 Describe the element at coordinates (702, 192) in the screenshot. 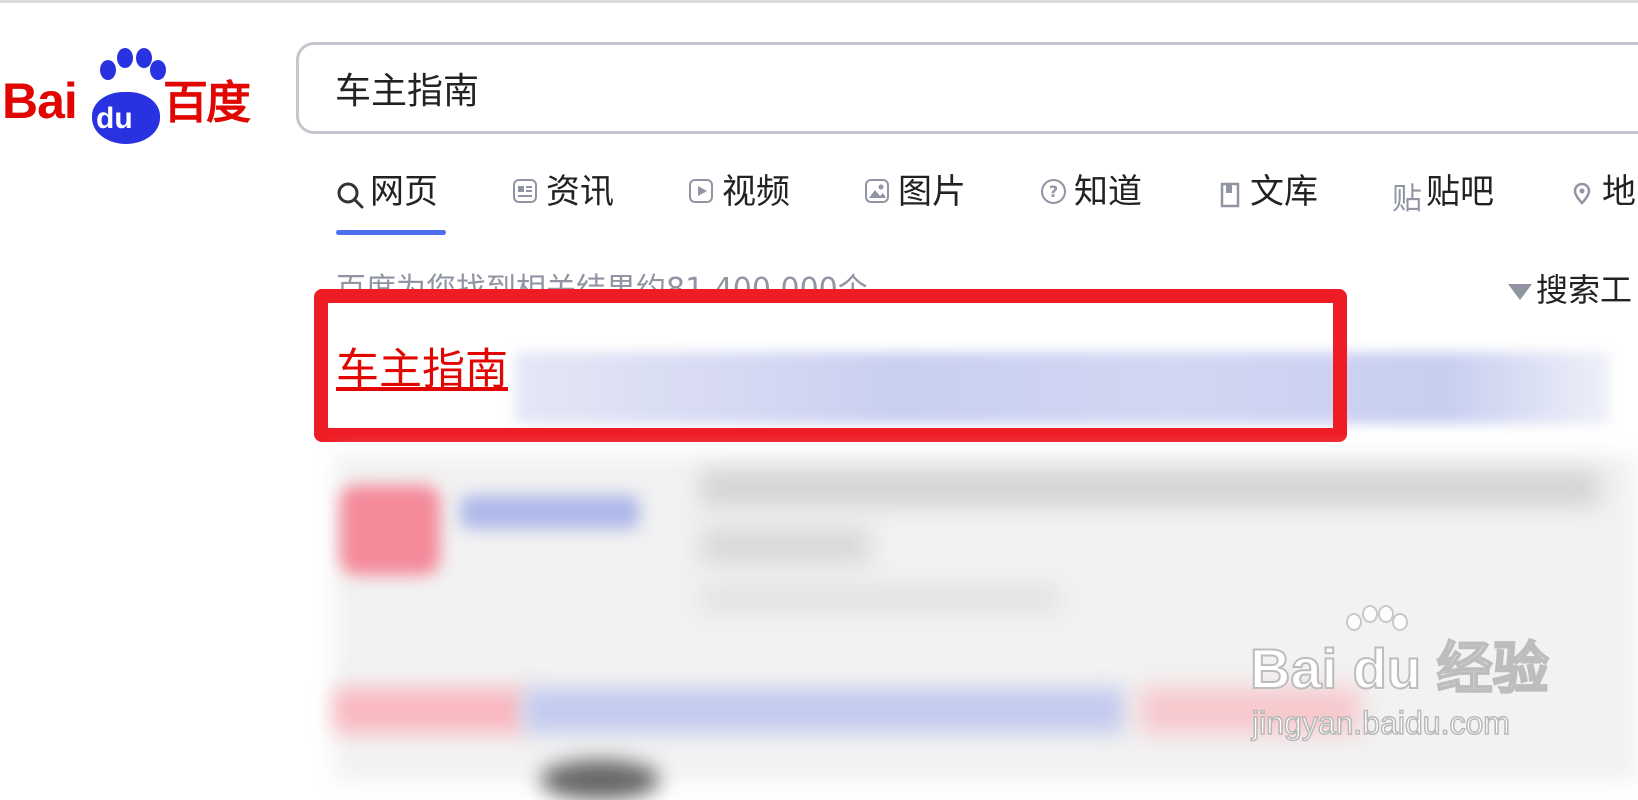

I see `video-icon` at that location.